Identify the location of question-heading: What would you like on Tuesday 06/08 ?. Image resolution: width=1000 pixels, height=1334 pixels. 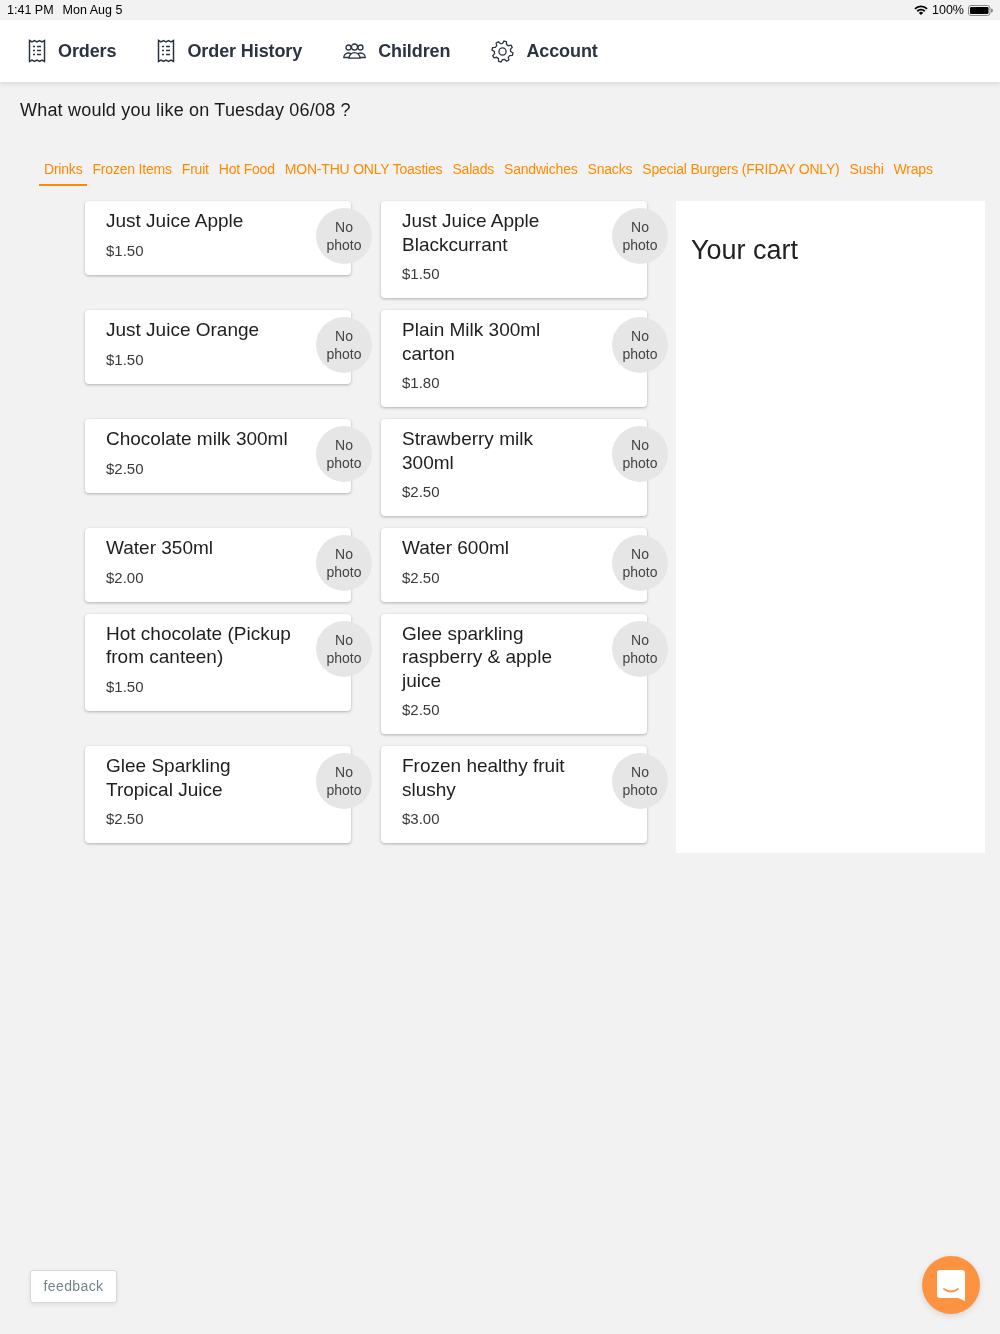
(185, 110).